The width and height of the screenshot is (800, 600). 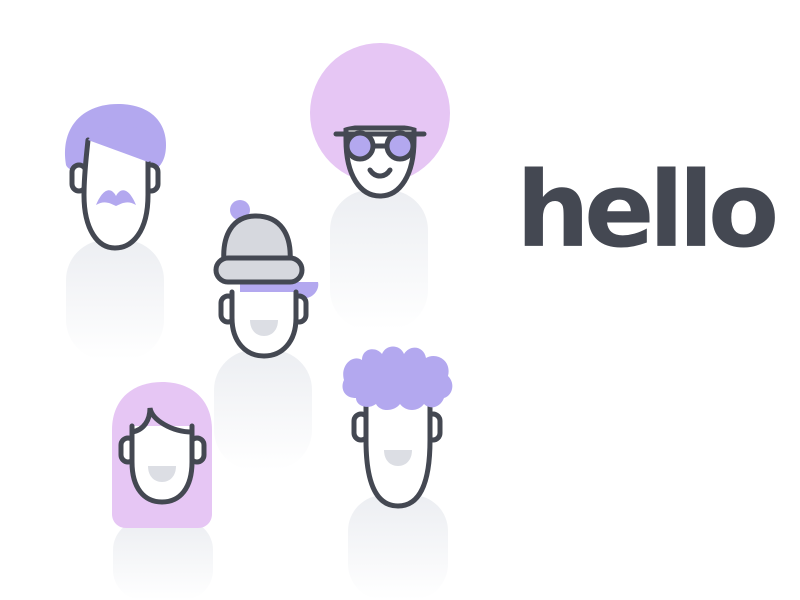 I want to click on character-beanie, so click(x=266, y=335).